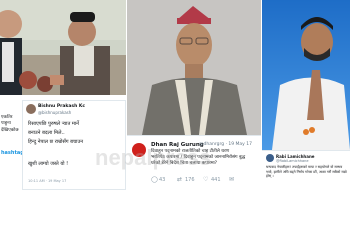 This screenshot has width=350, height=250. Describe the element at coordinates (270, 158) in the screenshot. I see `right-avatar` at that location.